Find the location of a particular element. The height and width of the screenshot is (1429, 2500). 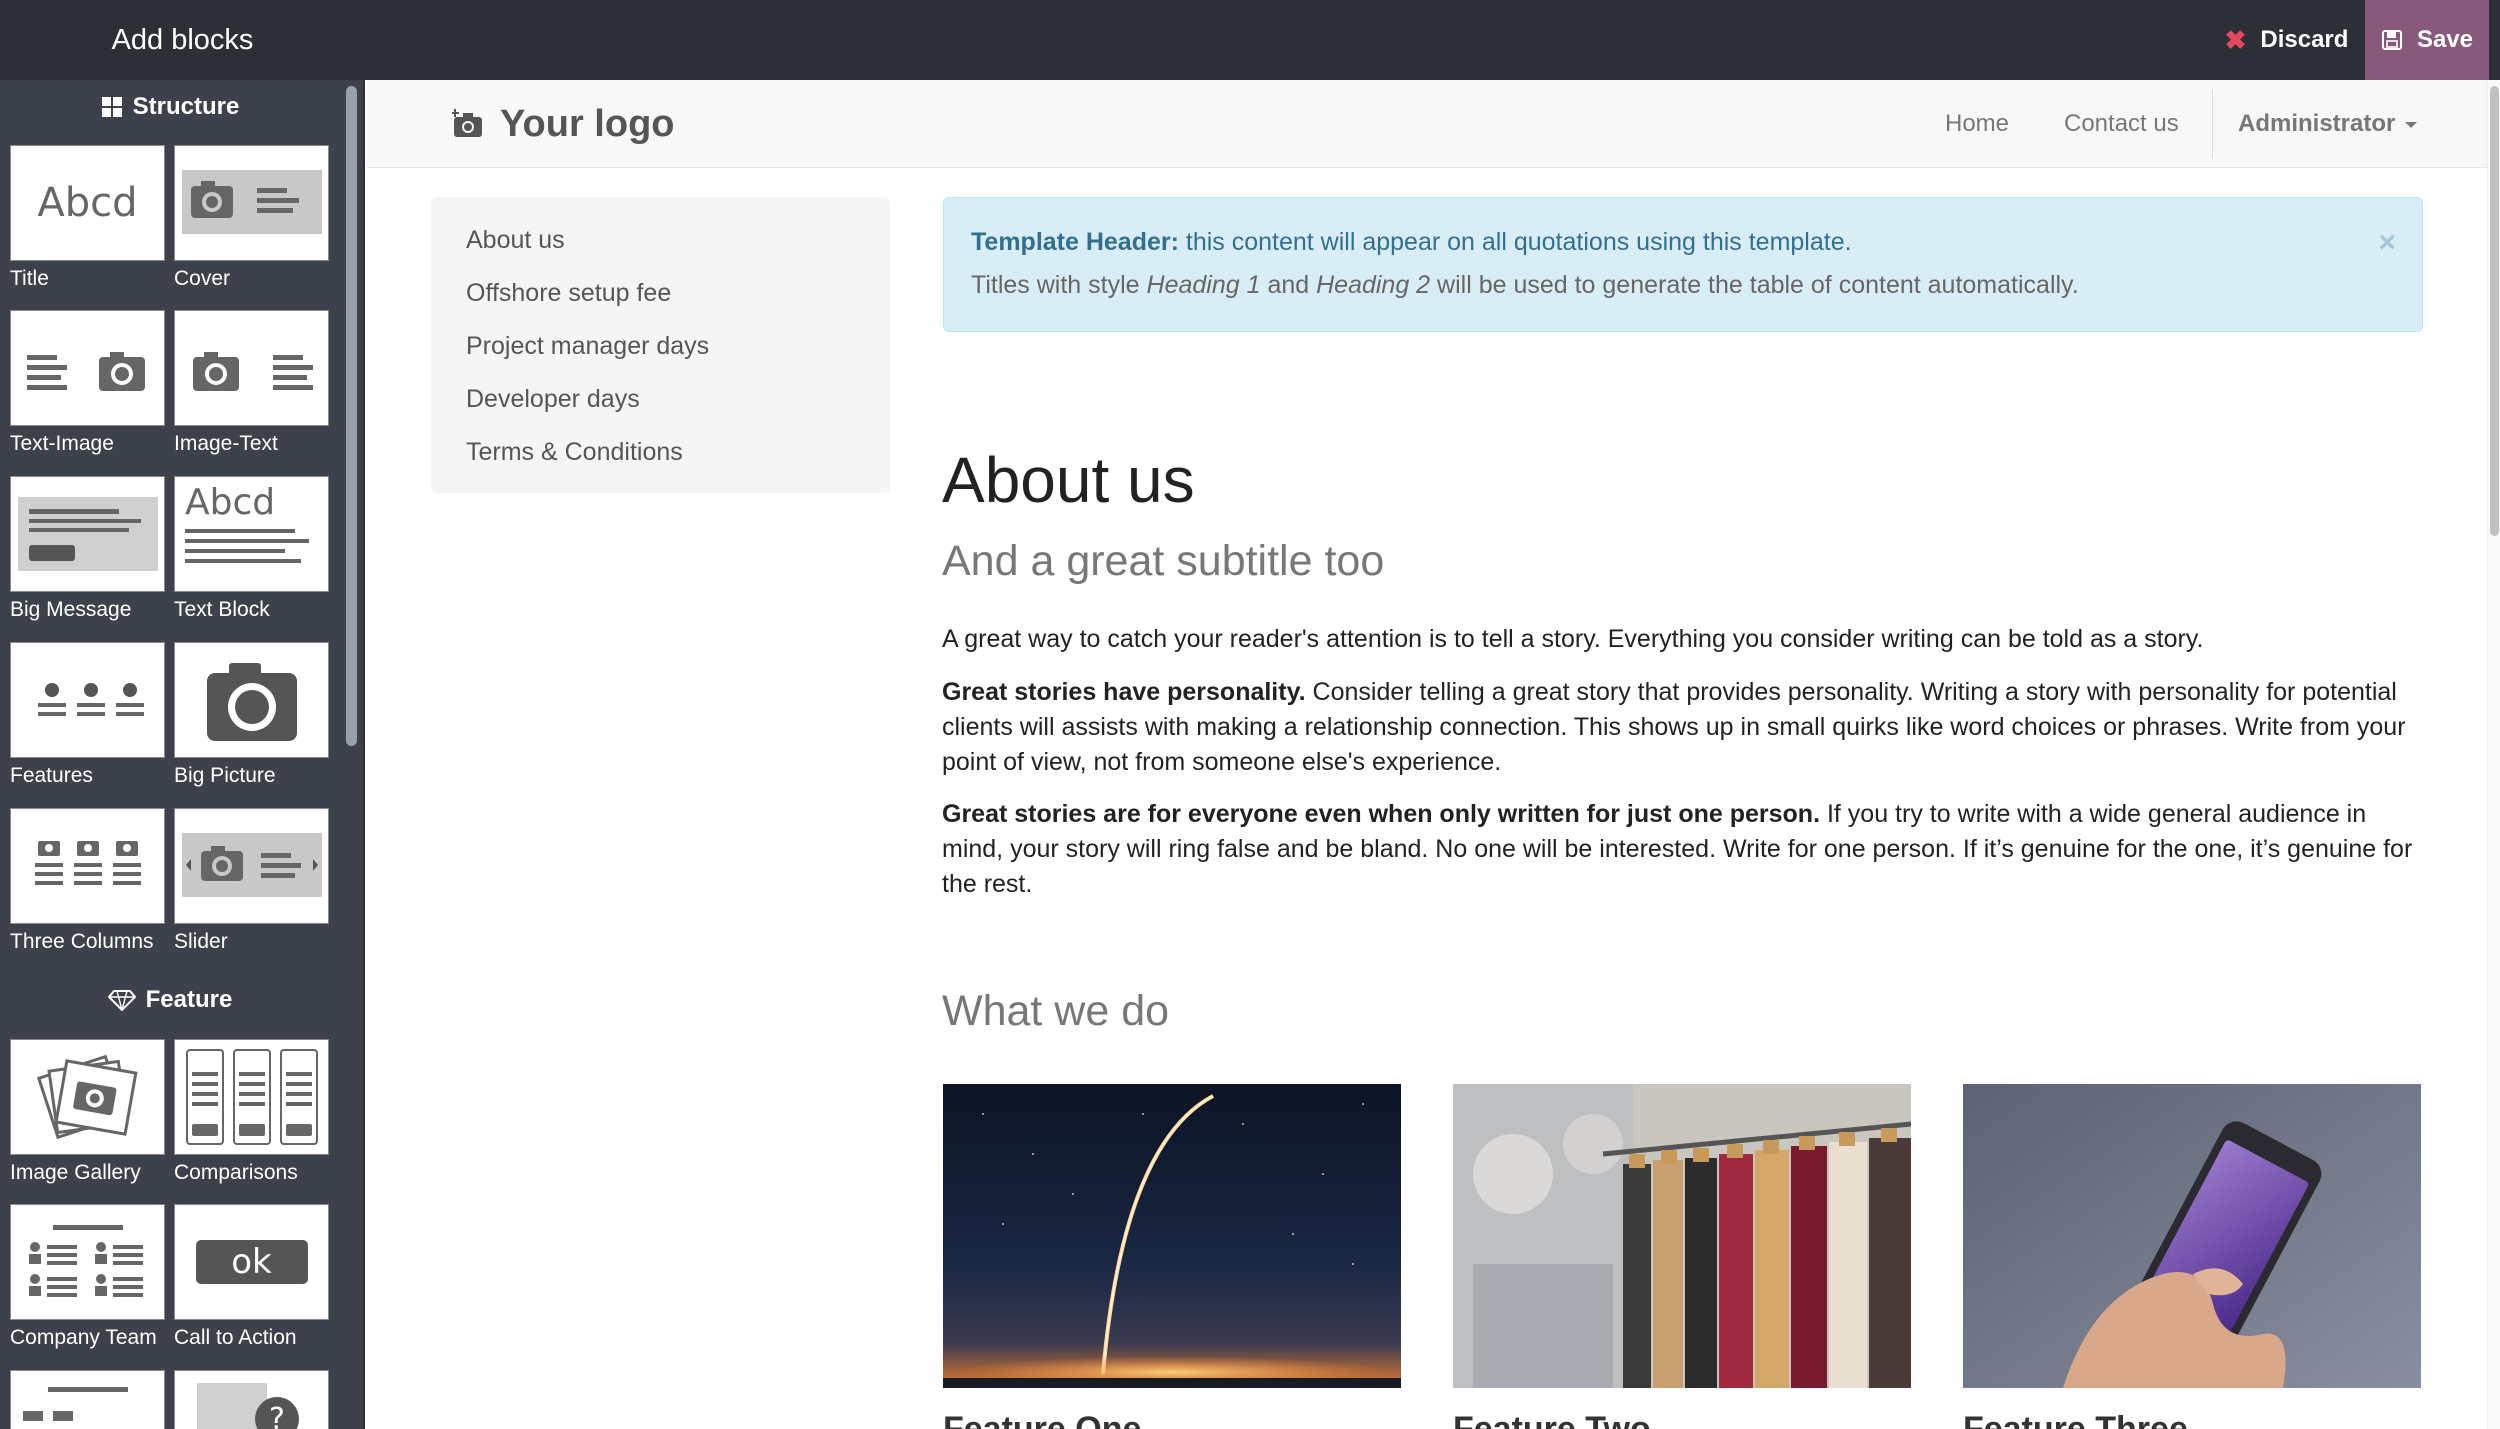

toc-item-developer-days: Developer days is located at coordinates (660, 404).